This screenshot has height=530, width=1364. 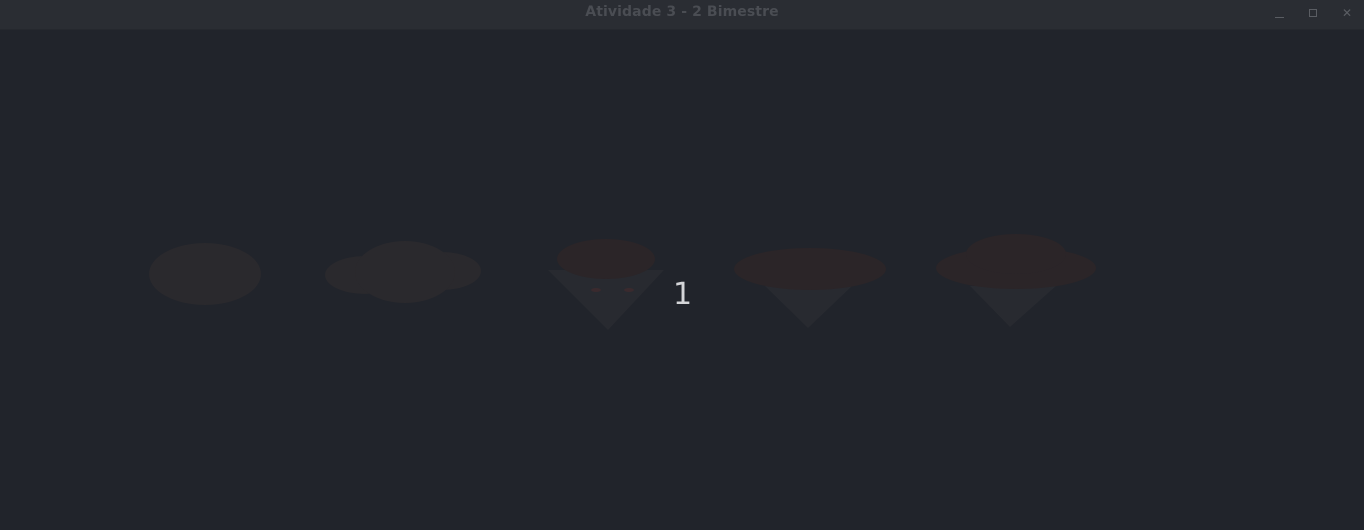 What do you see at coordinates (810, 269) in the screenshot?
I see `cloud-flat` at bounding box center [810, 269].